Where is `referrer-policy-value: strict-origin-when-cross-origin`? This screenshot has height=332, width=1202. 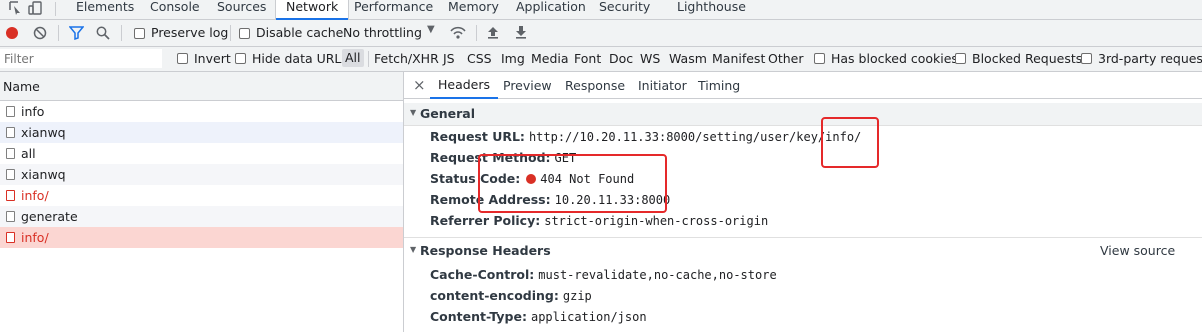
referrer-policy-value: strict-origin-when-cross-origin is located at coordinates (656, 221).